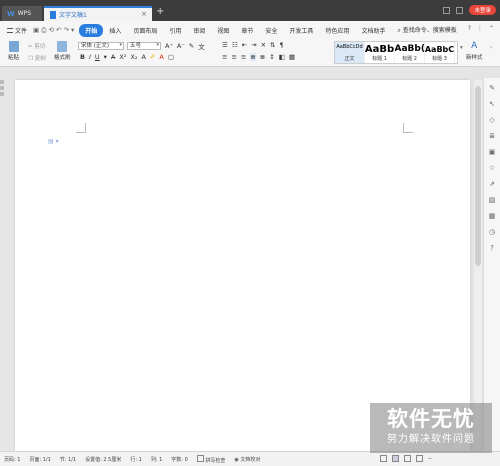  I want to click on tab-review: 审阅, so click(199, 30).